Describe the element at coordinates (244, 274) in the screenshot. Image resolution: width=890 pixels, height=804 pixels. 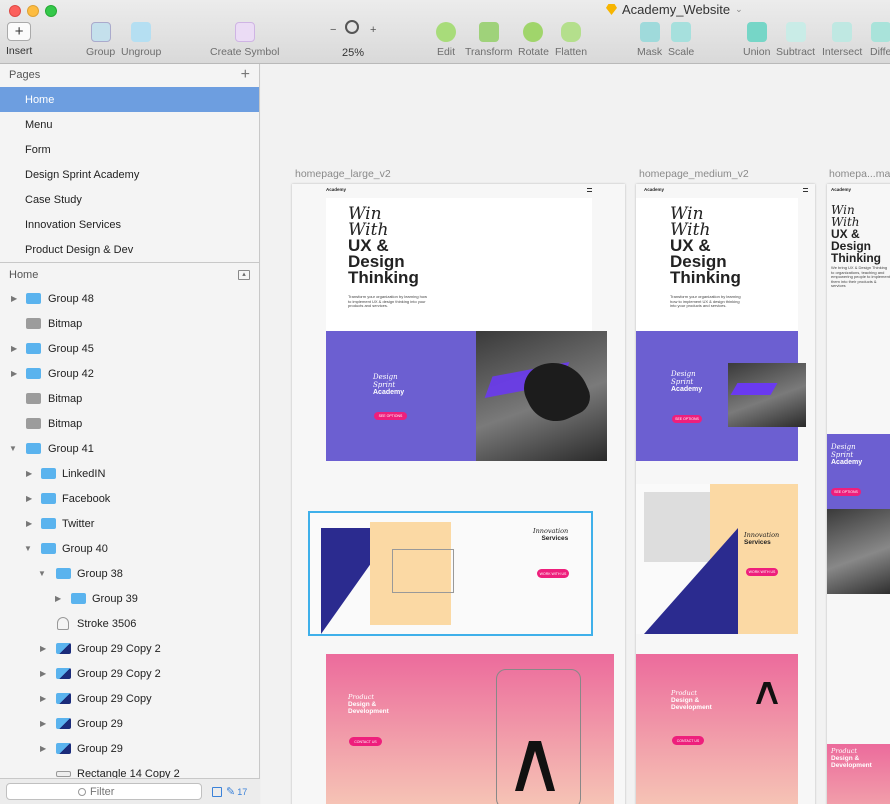
I see `collapse-layers-icon: ▴` at that location.